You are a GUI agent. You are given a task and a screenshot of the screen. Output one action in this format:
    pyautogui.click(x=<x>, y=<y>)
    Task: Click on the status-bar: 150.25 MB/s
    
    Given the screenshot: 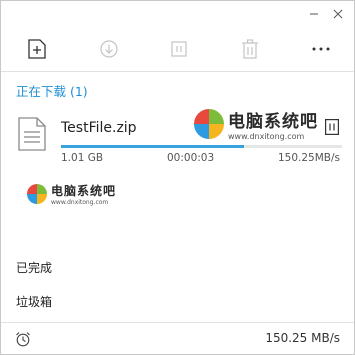 What is the action you would take?
    pyautogui.click(x=177, y=338)
    